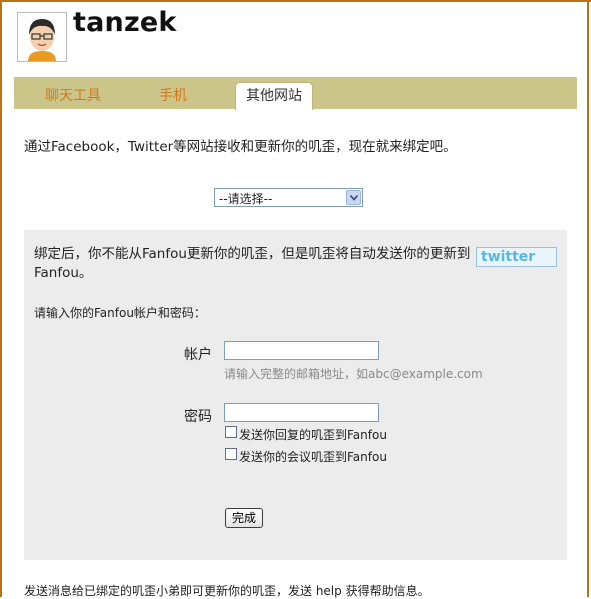 The width and height of the screenshot is (591, 599). Describe the element at coordinates (288, 197) in the screenshot. I see `site-select: --请选择--` at that location.